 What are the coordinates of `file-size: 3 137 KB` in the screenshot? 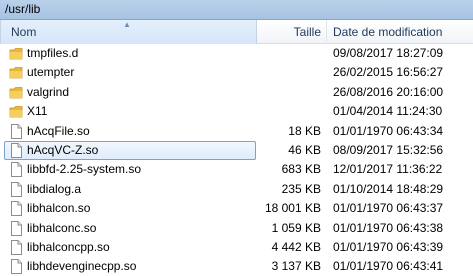 It's located at (296, 266).